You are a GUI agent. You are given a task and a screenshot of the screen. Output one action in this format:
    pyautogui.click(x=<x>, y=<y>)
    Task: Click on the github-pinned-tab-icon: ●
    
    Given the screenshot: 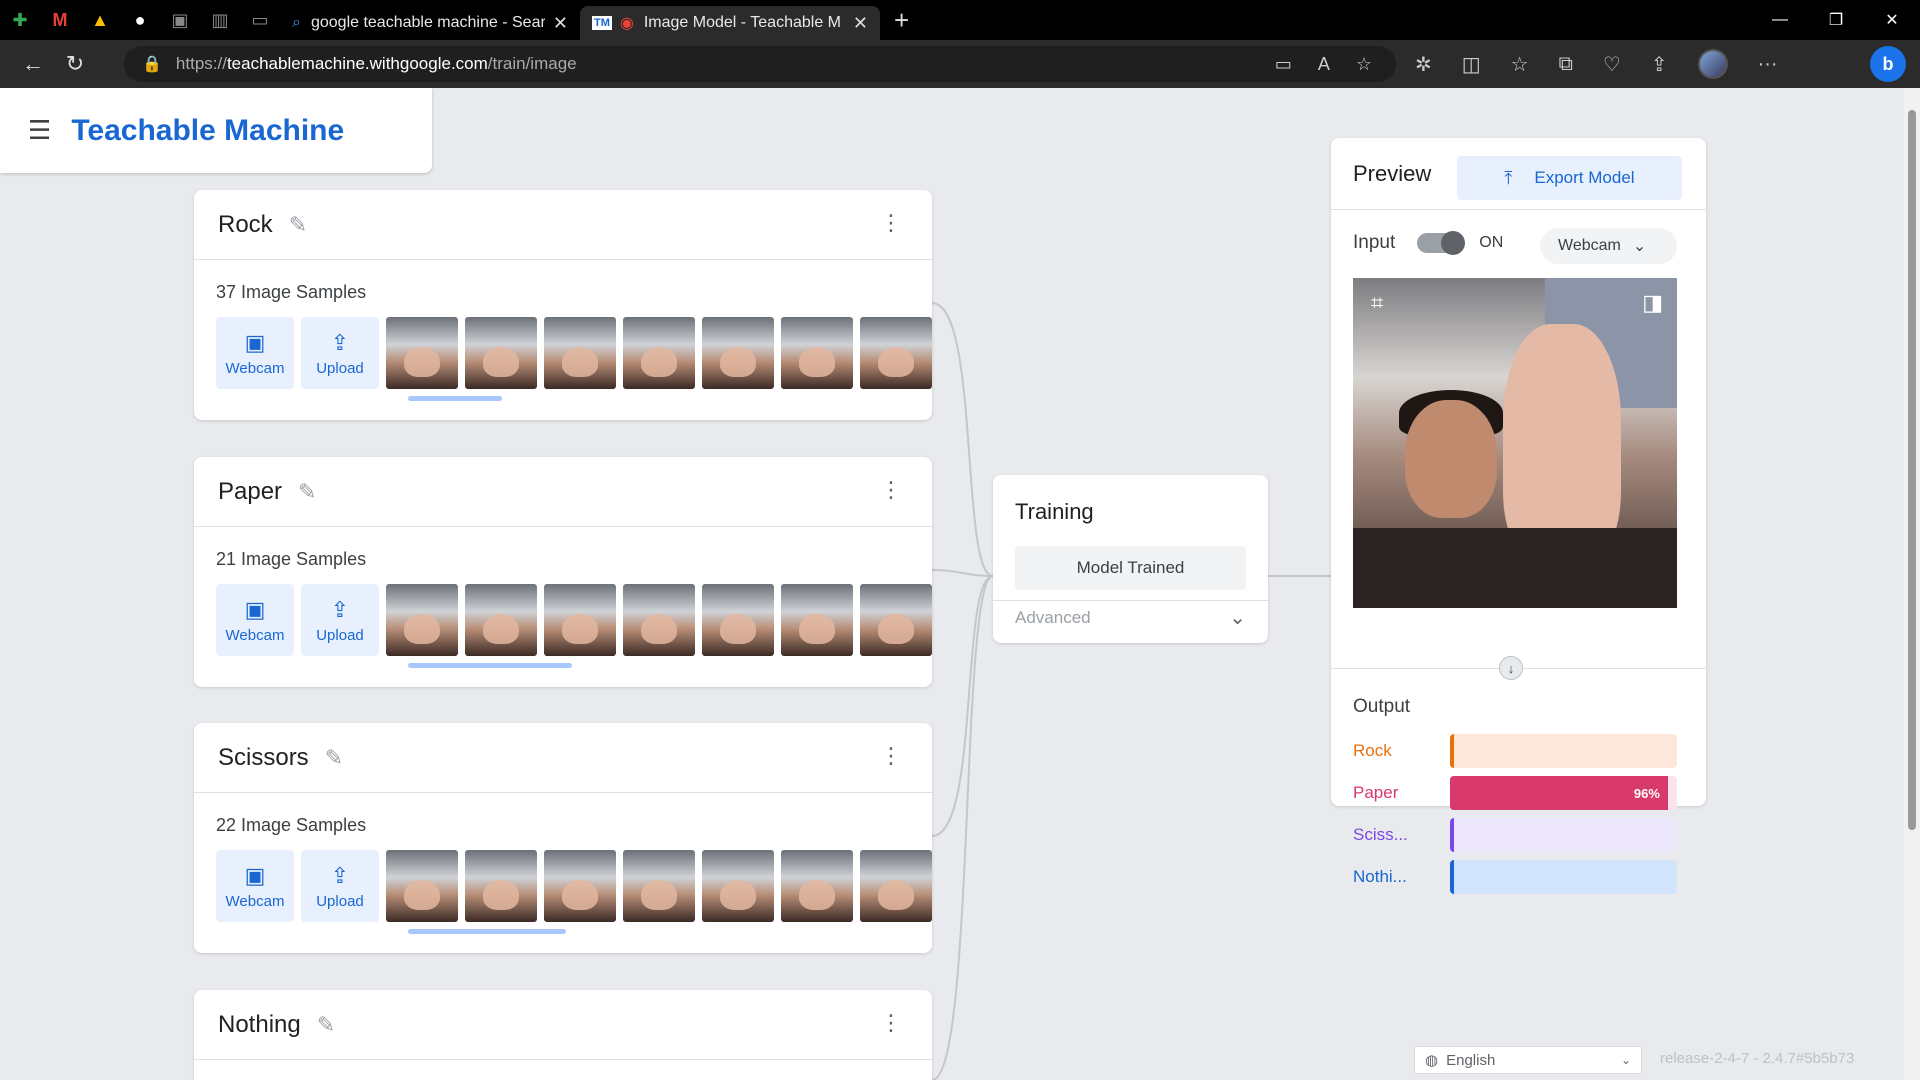 What is the action you would take?
    pyautogui.click(x=140, y=20)
    